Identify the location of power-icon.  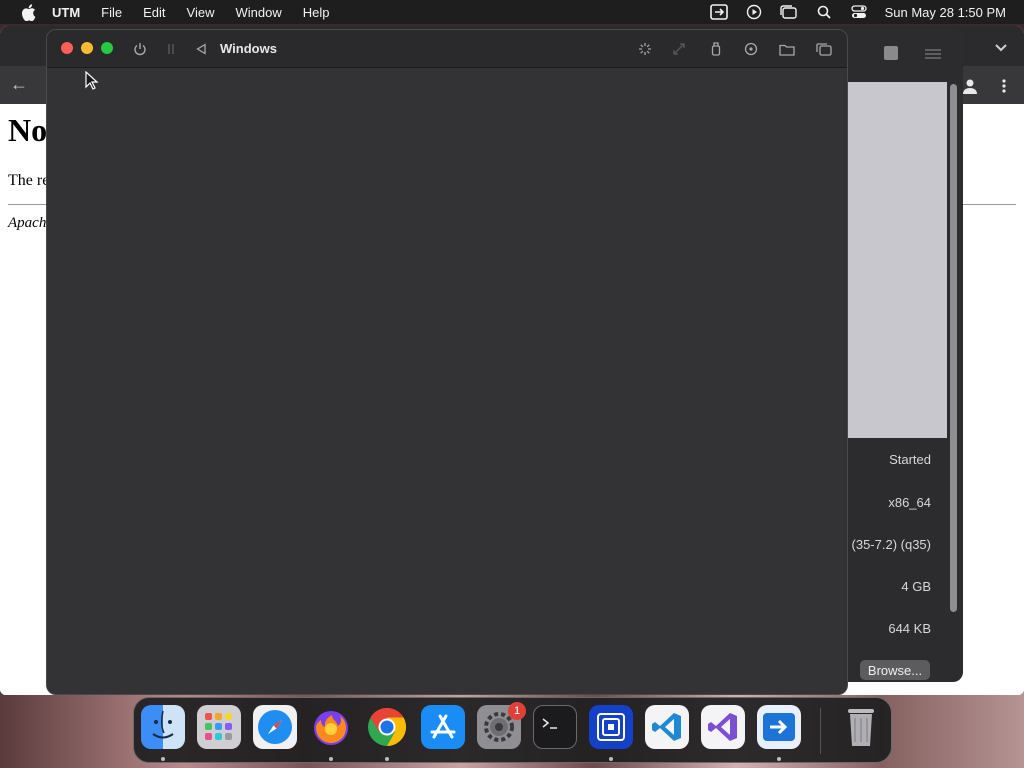
(140, 49).